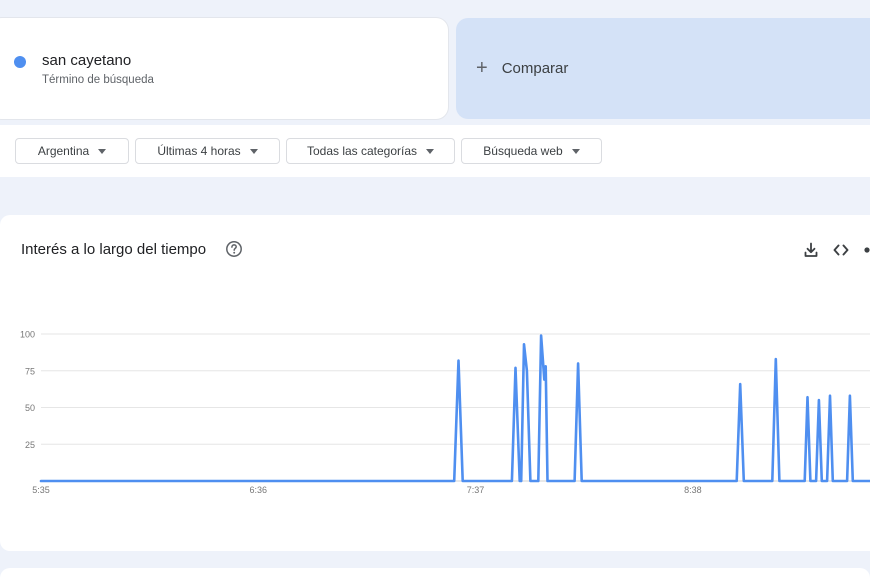 This screenshot has height=580, width=870. I want to click on filter-time-label: Últimas 4 horas, so click(199, 151).